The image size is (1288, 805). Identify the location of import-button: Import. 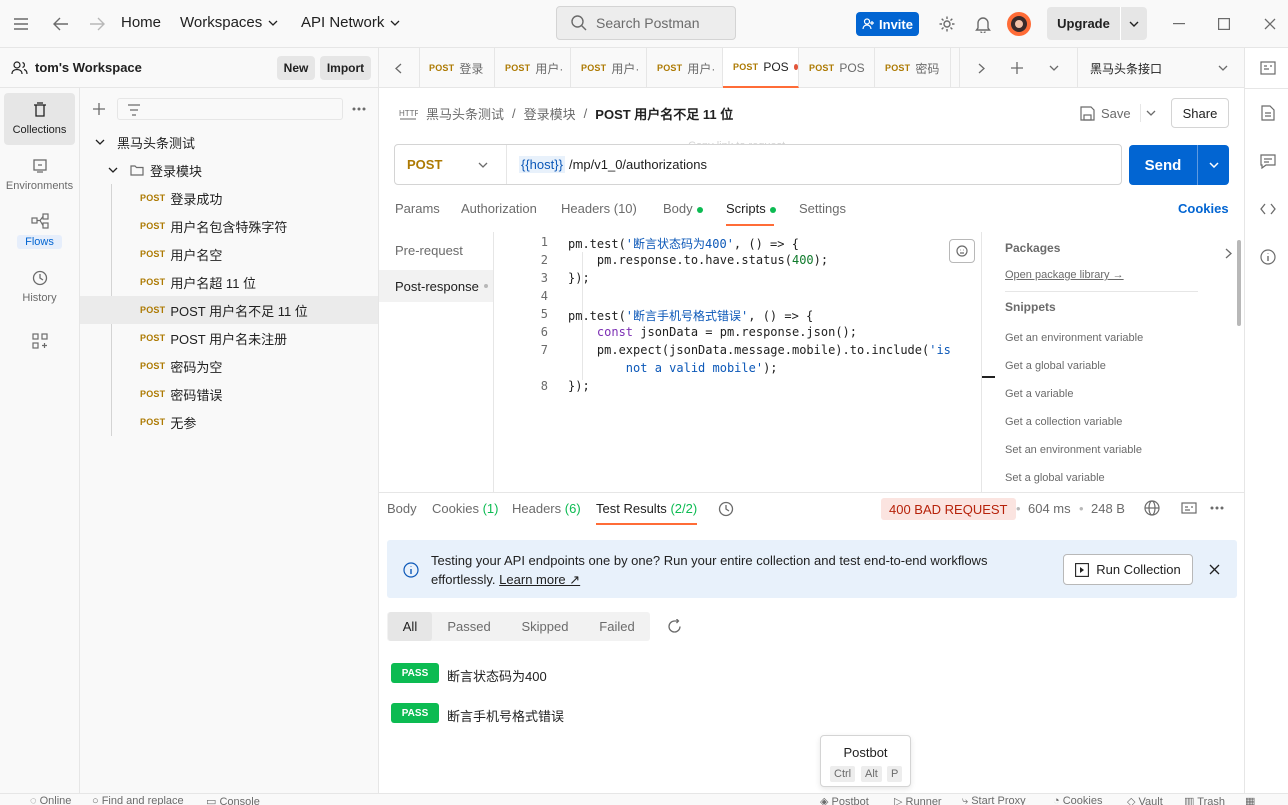
(345, 68).